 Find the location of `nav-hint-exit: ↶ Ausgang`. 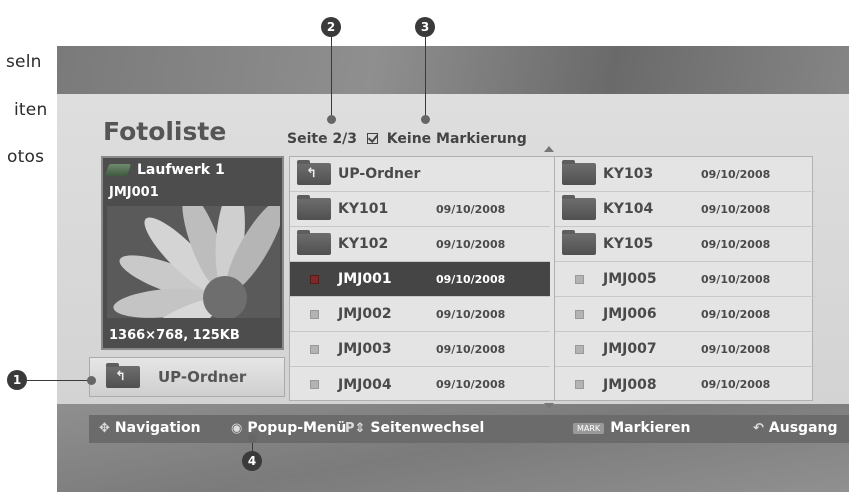

nav-hint-exit: ↶ Ausgang is located at coordinates (795, 428).